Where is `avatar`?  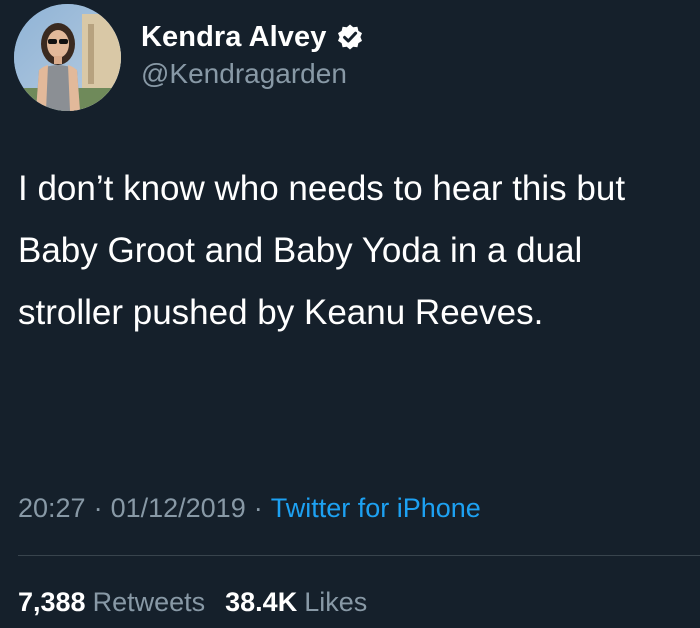 avatar is located at coordinates (67, 57).